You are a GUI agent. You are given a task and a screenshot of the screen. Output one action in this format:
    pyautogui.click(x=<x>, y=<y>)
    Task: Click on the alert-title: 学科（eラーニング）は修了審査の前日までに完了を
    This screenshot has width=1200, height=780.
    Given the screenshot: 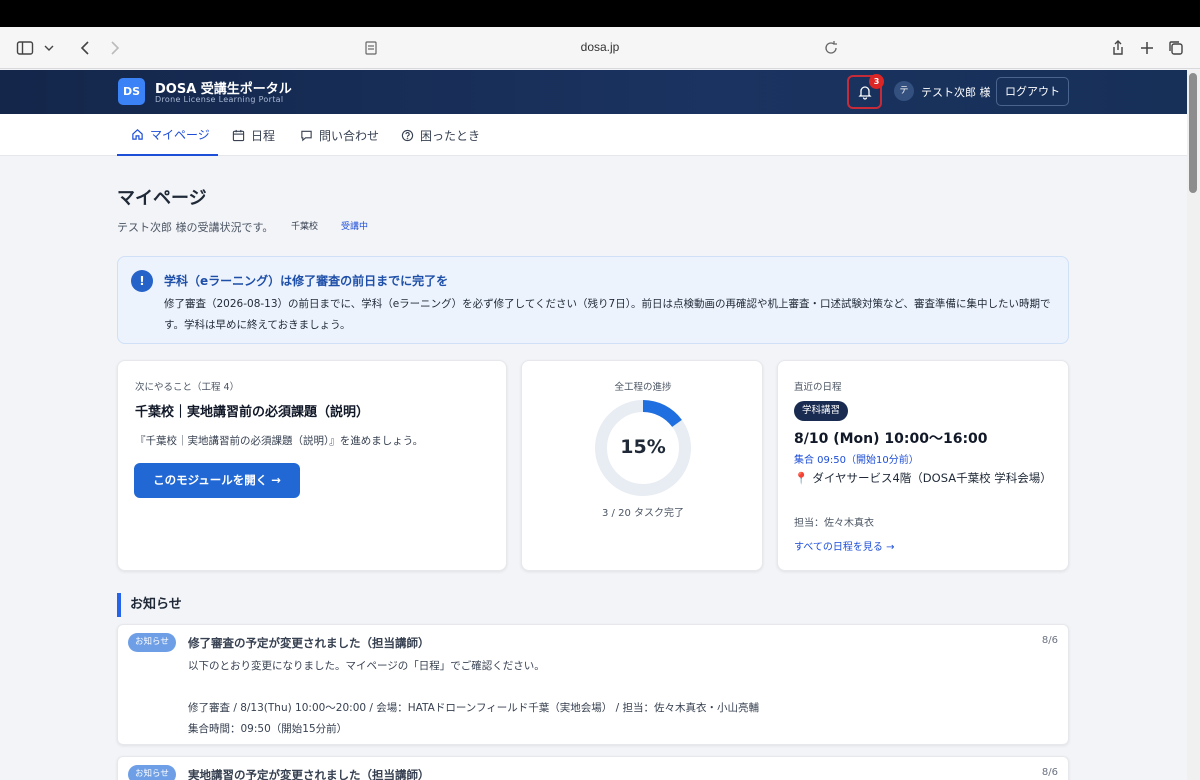 What is the action you would take?
    pyautogui.click(x=306, y=281)
    